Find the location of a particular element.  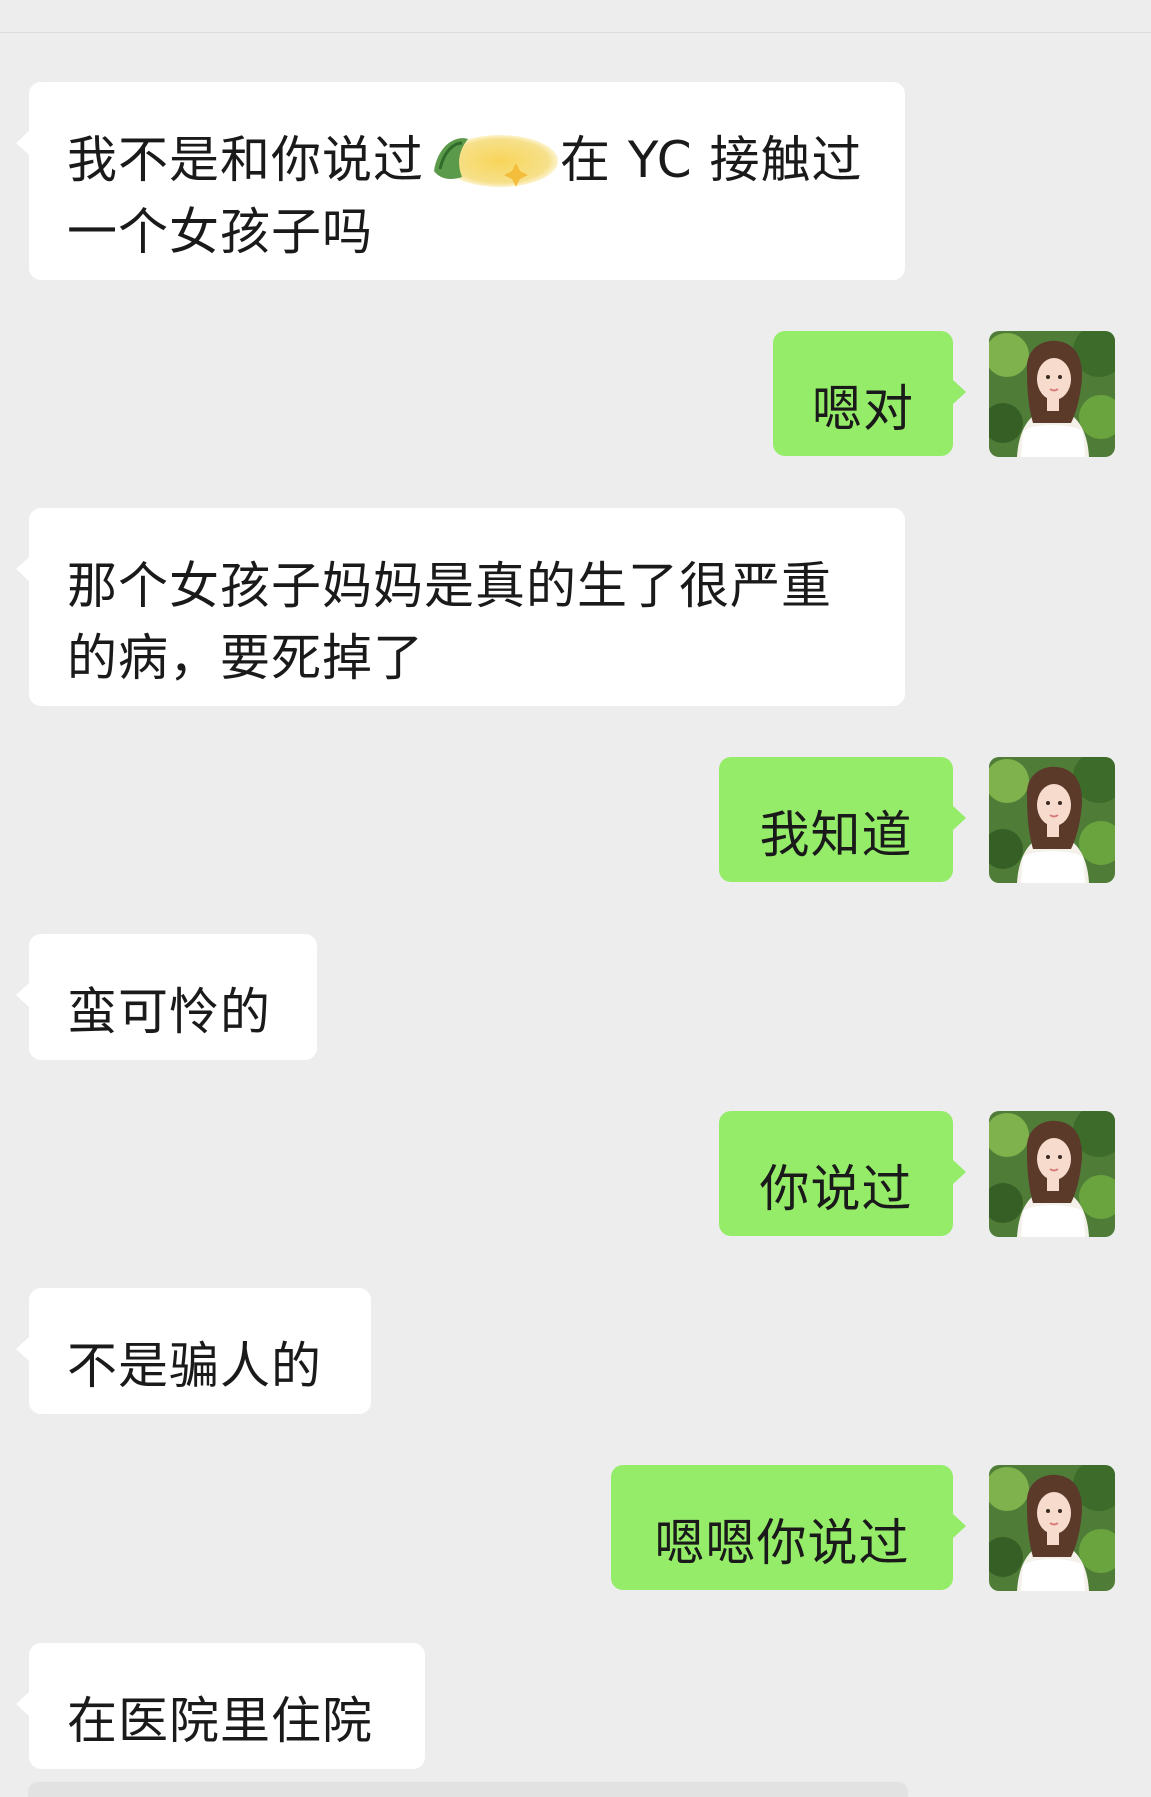

message-bubble-sent: 嗯对 is located at coordinates (869, 393).